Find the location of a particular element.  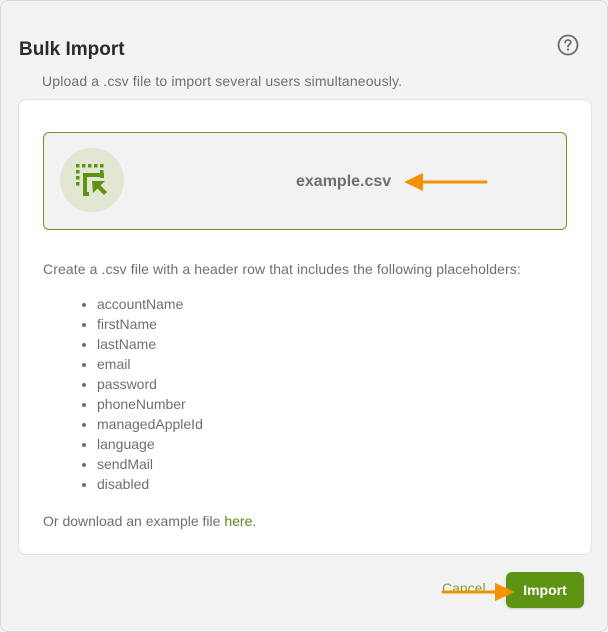

download-example-link: here is located at coordinates (238, 521).